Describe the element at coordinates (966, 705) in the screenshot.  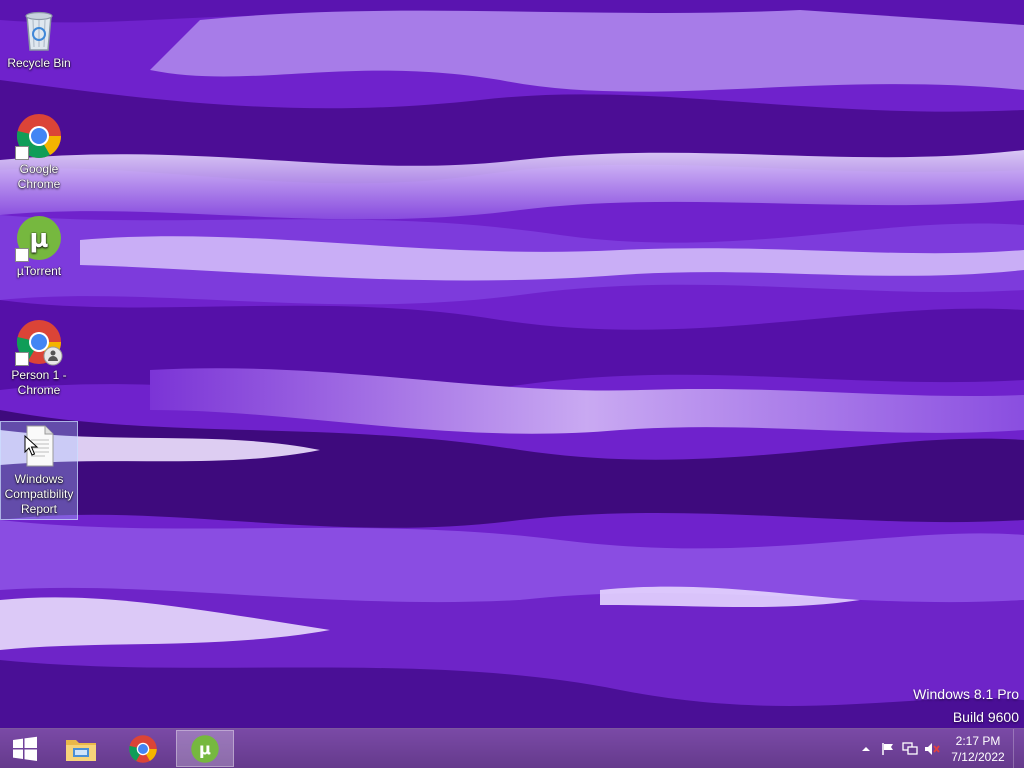
I see `windows-version-watermark: Windows 8.1 Pro Build 9600` at that location.